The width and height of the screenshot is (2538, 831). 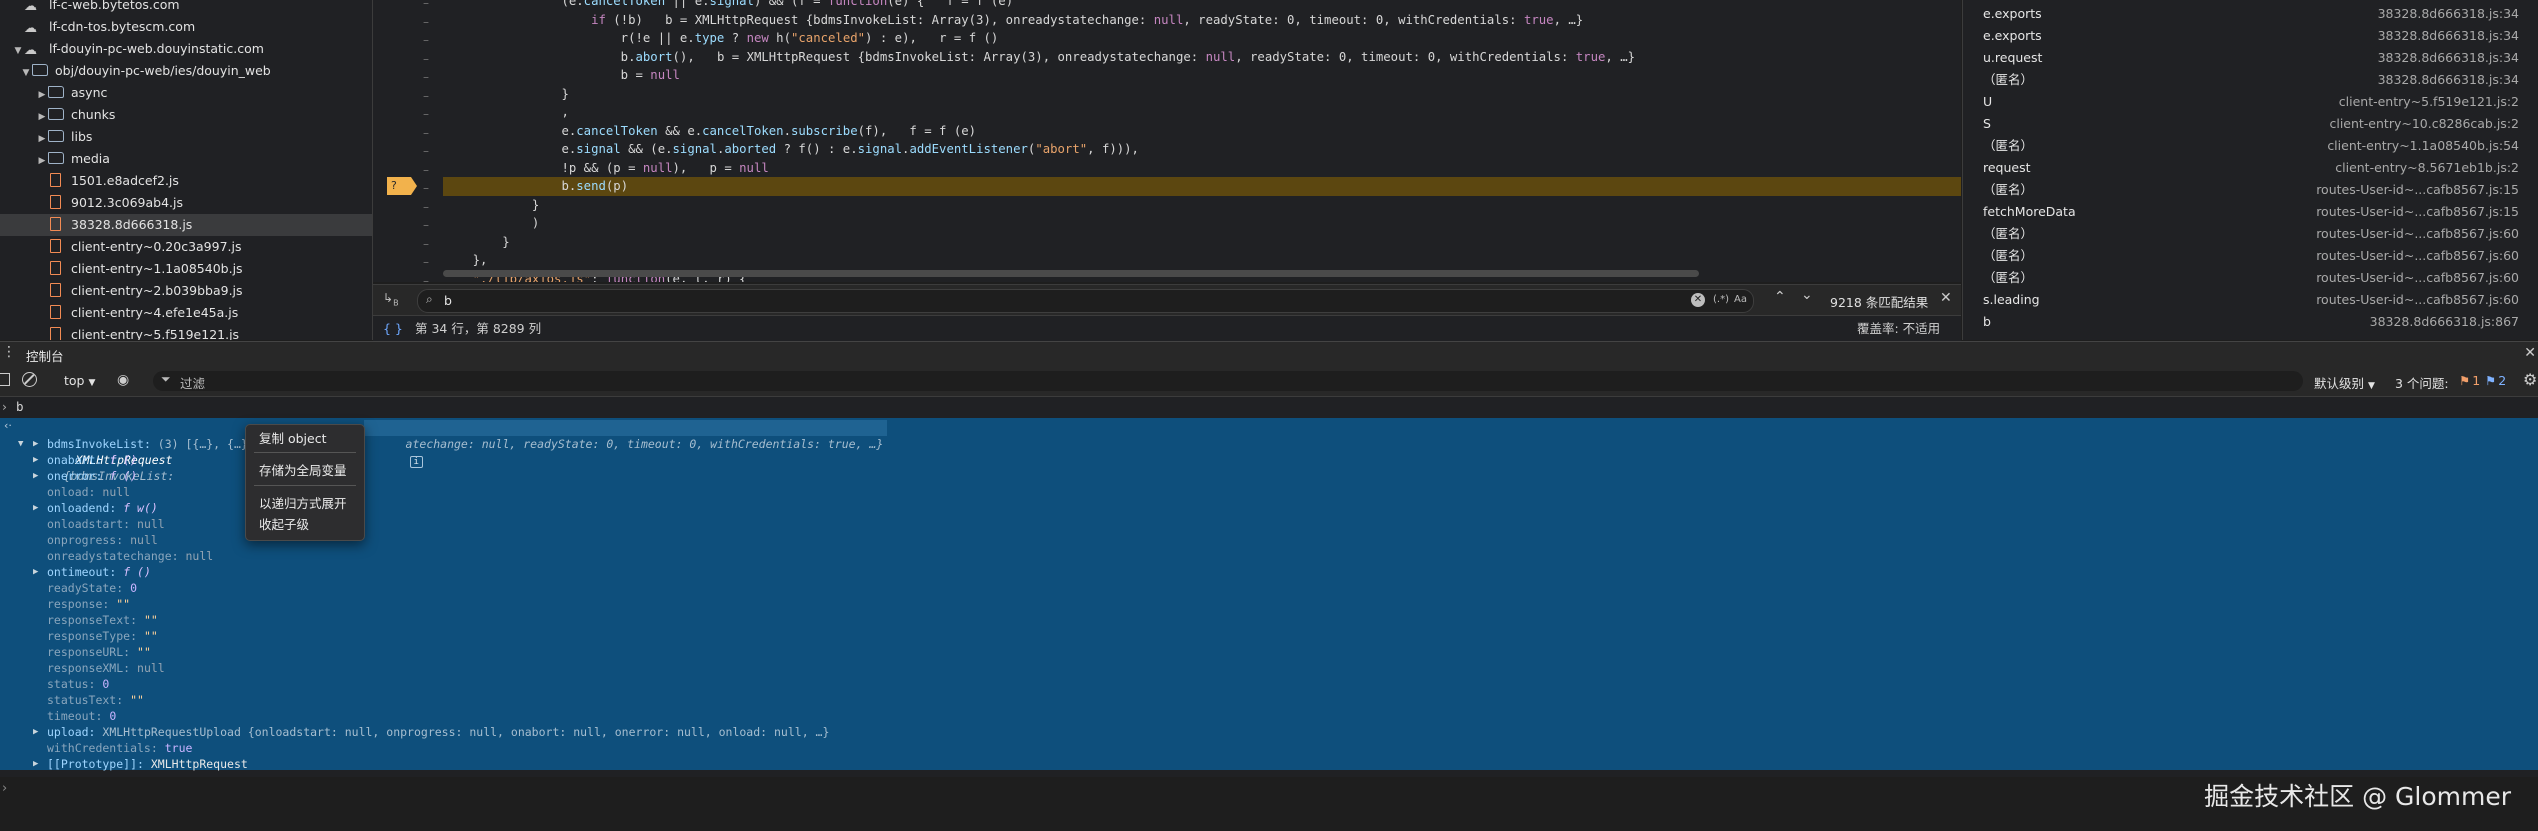 I want to click on code-line: },, so click(x=1202, y=260).